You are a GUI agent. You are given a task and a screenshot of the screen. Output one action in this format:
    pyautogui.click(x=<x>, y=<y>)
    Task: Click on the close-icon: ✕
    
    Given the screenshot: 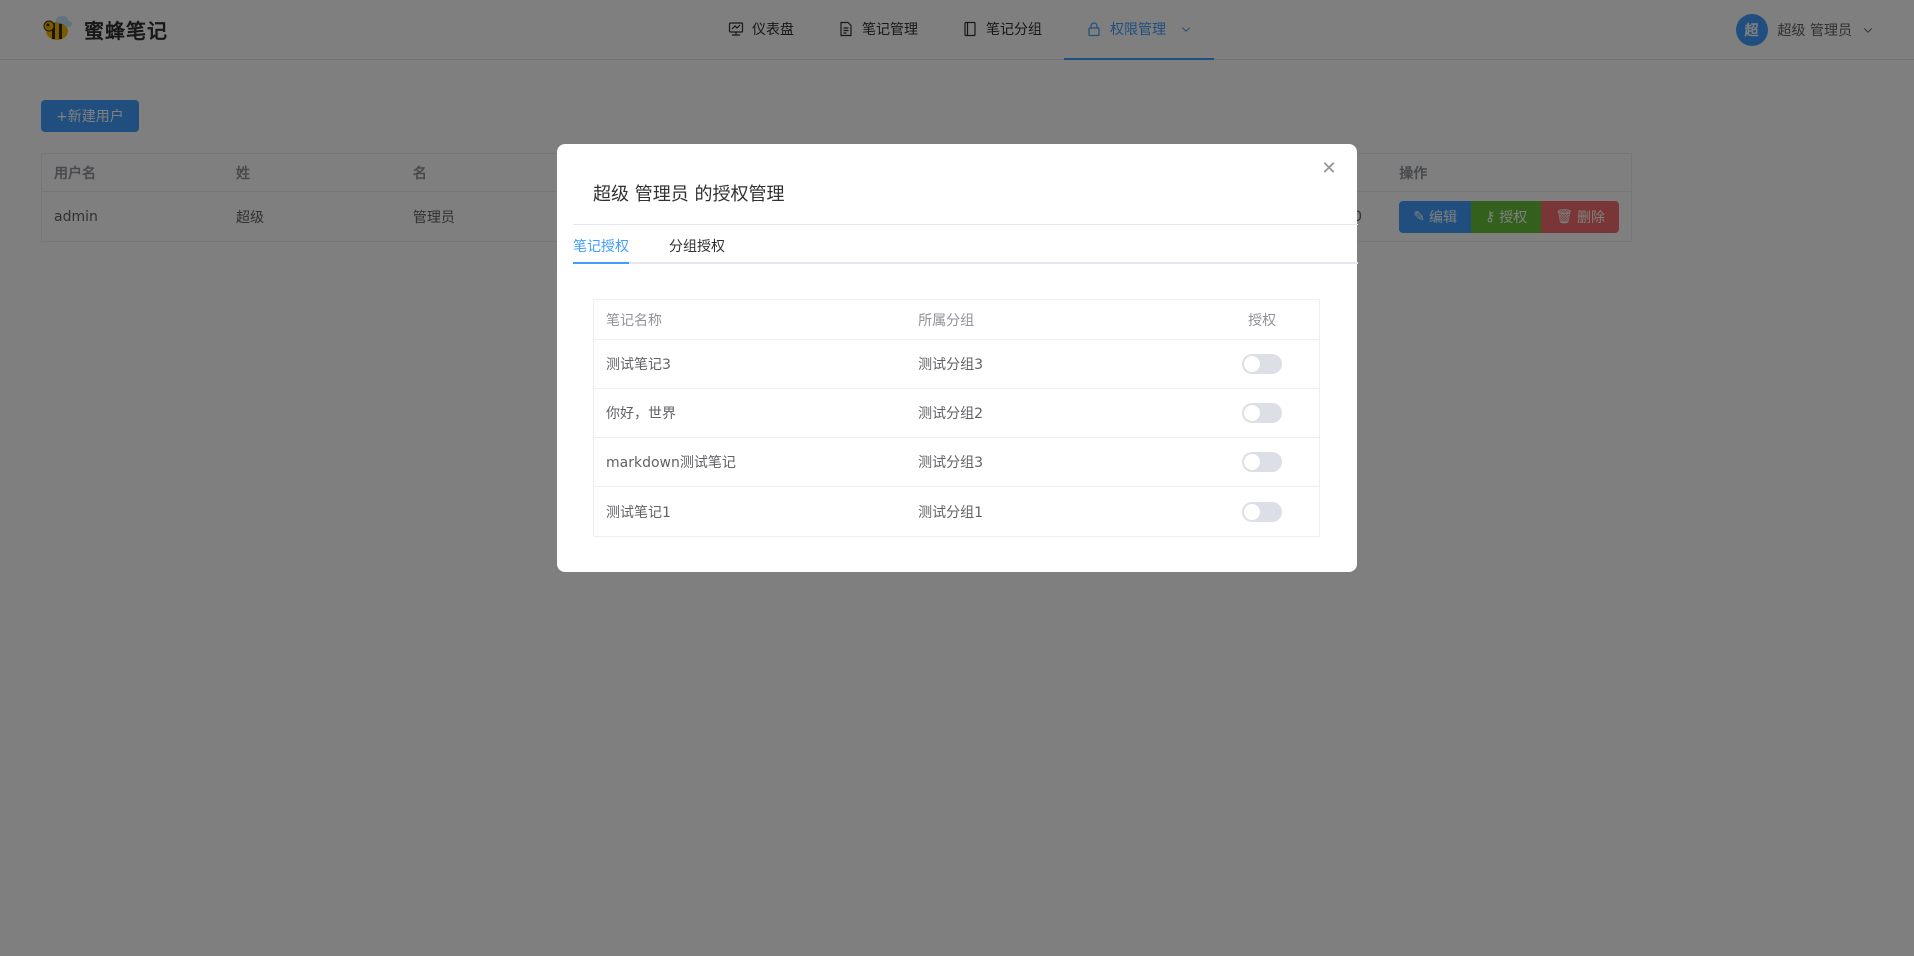 What is the action you would take?
    pyautogui.click(x=1329, y=168)
    